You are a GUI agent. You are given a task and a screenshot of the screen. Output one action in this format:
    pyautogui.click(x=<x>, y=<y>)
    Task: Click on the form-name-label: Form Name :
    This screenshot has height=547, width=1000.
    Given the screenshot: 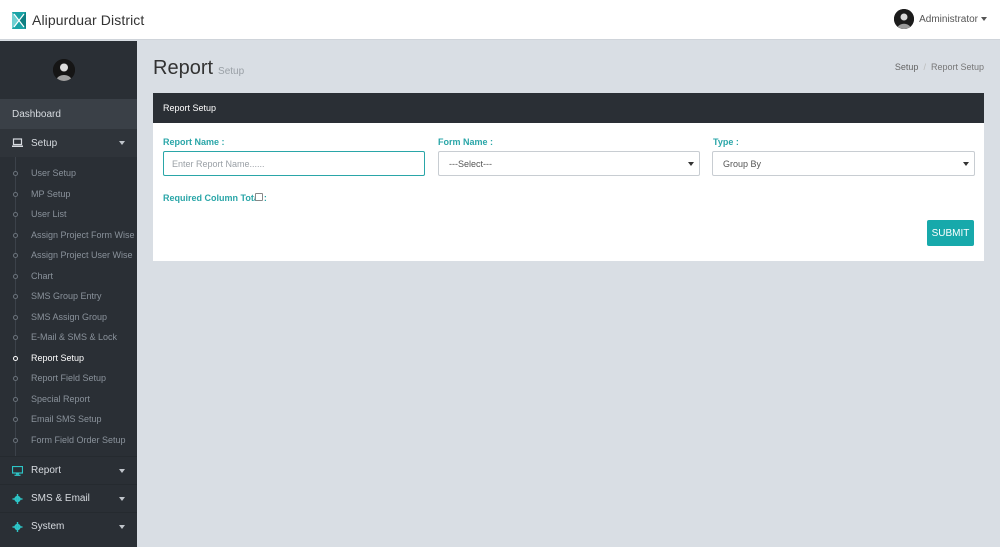 What is the action you would take?
    pyautogui.click(x=466, y=142)
    